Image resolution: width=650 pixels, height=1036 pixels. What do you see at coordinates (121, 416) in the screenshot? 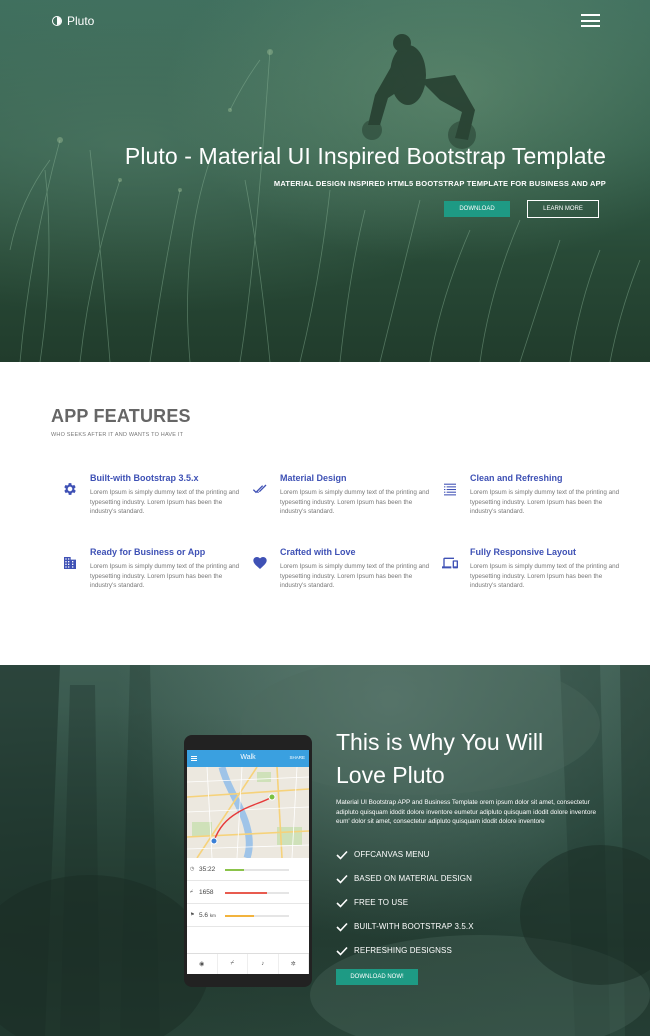
I see `features-heading: APP FEATURES` at bounding box center [121, 416].